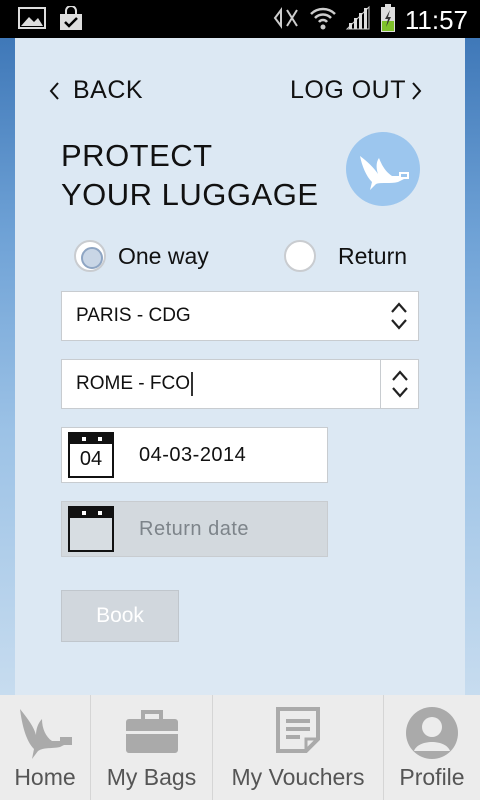 The width and height of the screenshot is (480, 800). I want to click on departure-date-value: 04-03-2014, so click(193, 454).